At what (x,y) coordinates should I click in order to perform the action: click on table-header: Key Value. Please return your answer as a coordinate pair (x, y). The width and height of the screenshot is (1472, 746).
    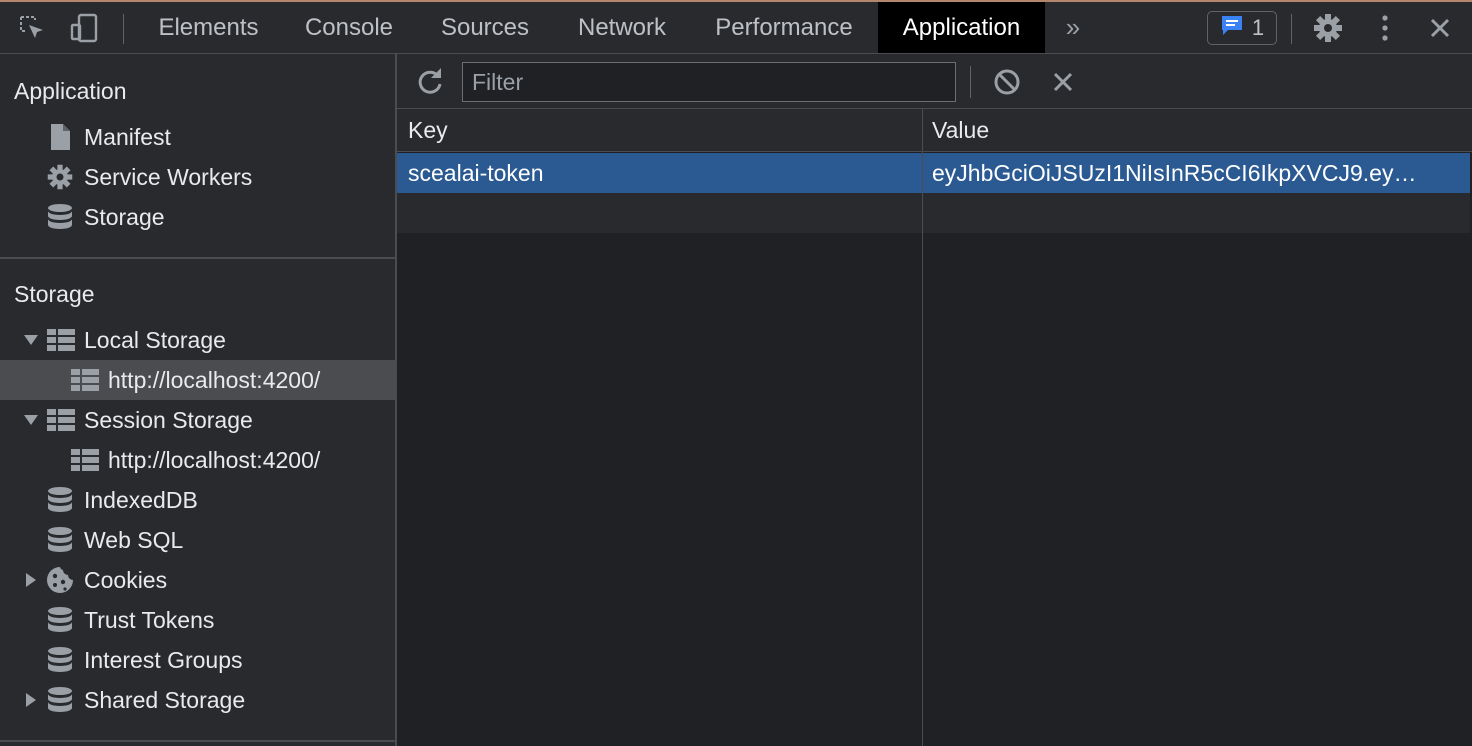
    Looking at the image, I should click on (934, 130).